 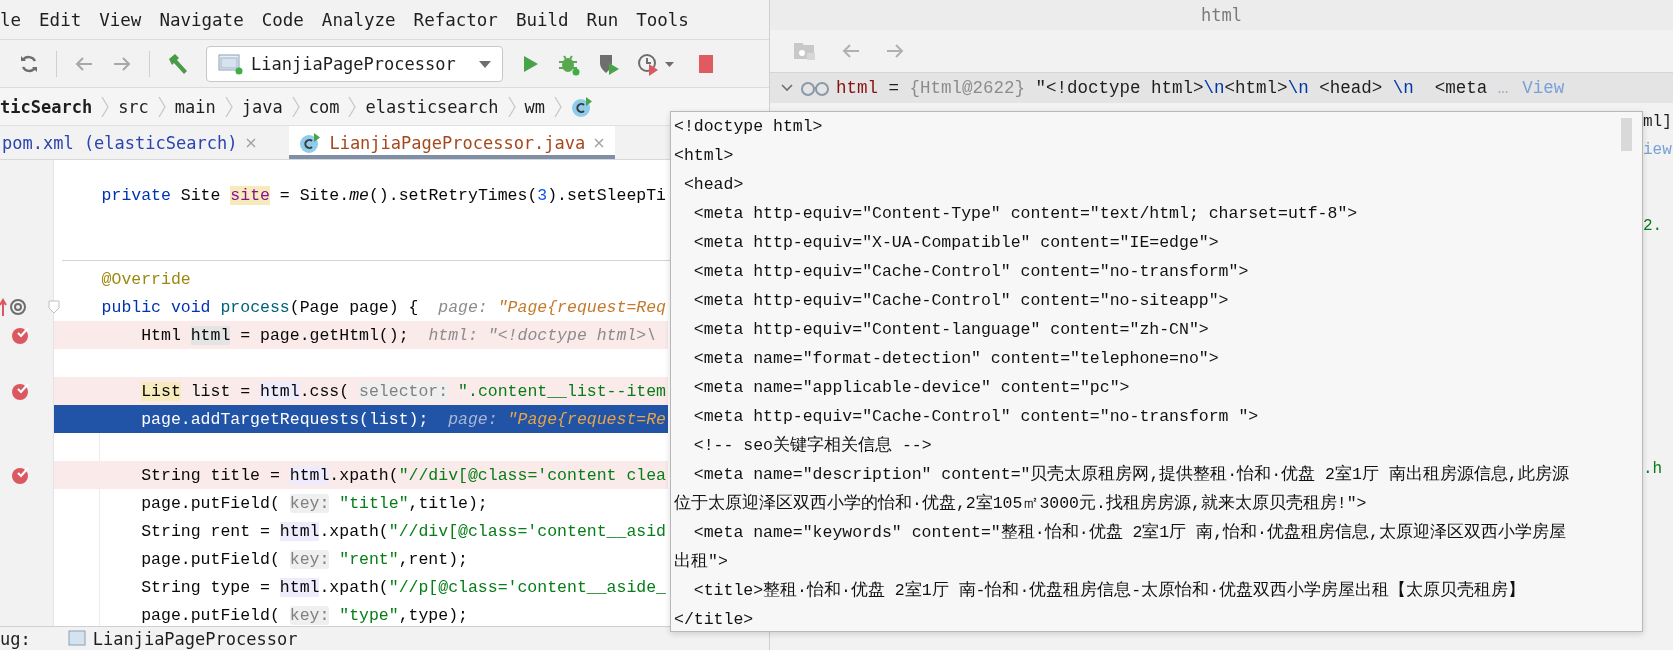 What do you see at coordinates (602, 19) in the screenshot?
I see `menu-item: Run` at bounding box center [602, 19].